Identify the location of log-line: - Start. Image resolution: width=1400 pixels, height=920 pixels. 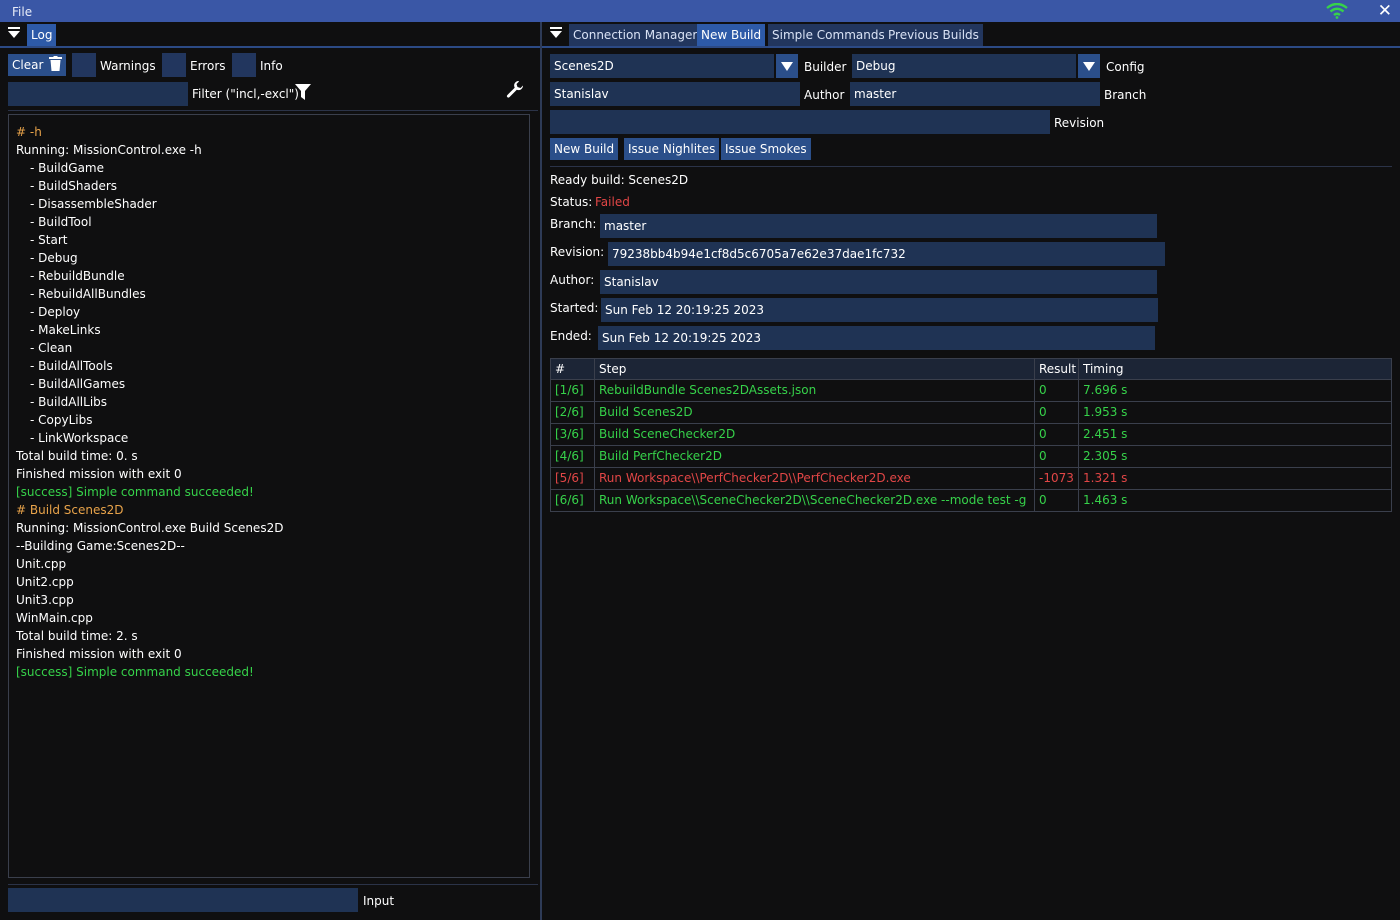
(49, 240).